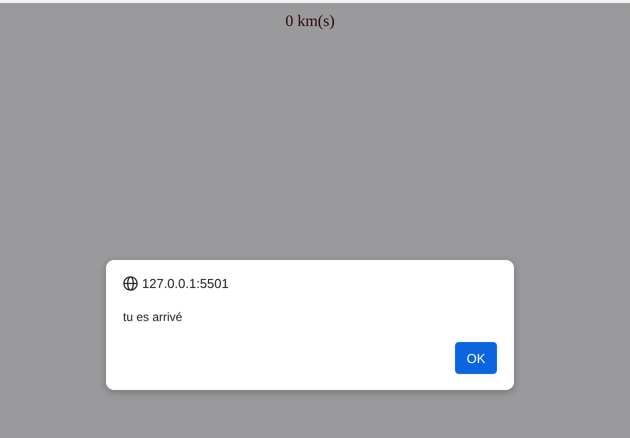 This screenshot has width=630, height=438. Describe the element at coordinates (185, 283) in the screenshot. I see `dialog-origin: 127.0.0.1:5501` at that location.